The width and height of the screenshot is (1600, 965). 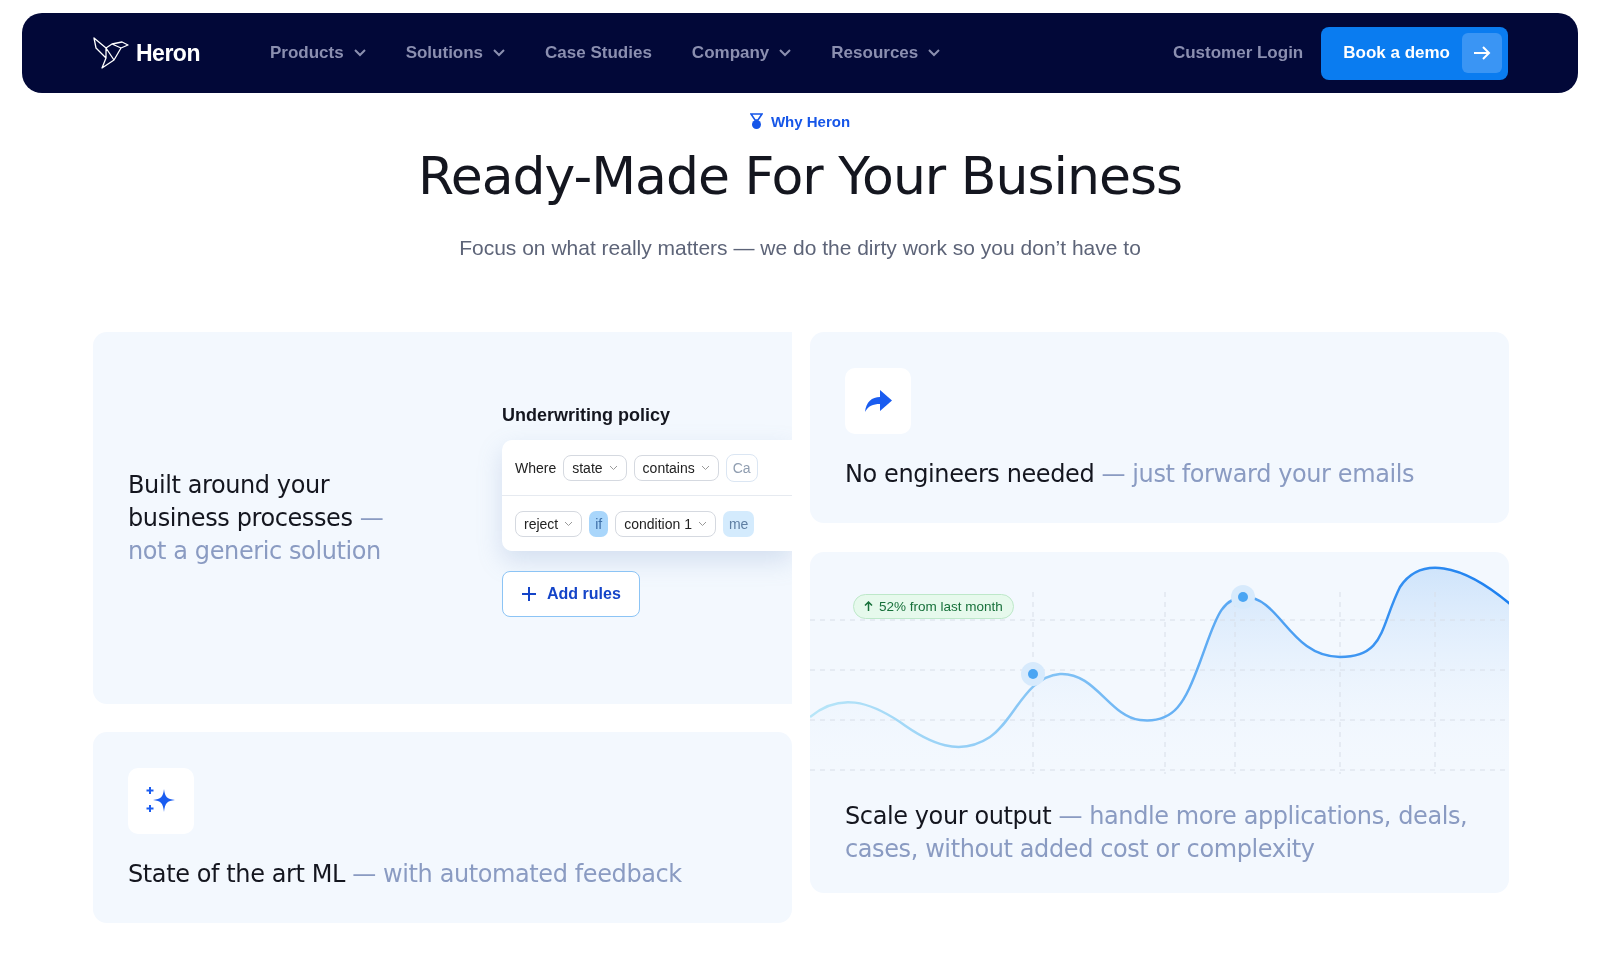 What do you see at coordinates (599, 523) in the screenshot?
I see `rule-keyword: if` at bounding box center [599, 523].